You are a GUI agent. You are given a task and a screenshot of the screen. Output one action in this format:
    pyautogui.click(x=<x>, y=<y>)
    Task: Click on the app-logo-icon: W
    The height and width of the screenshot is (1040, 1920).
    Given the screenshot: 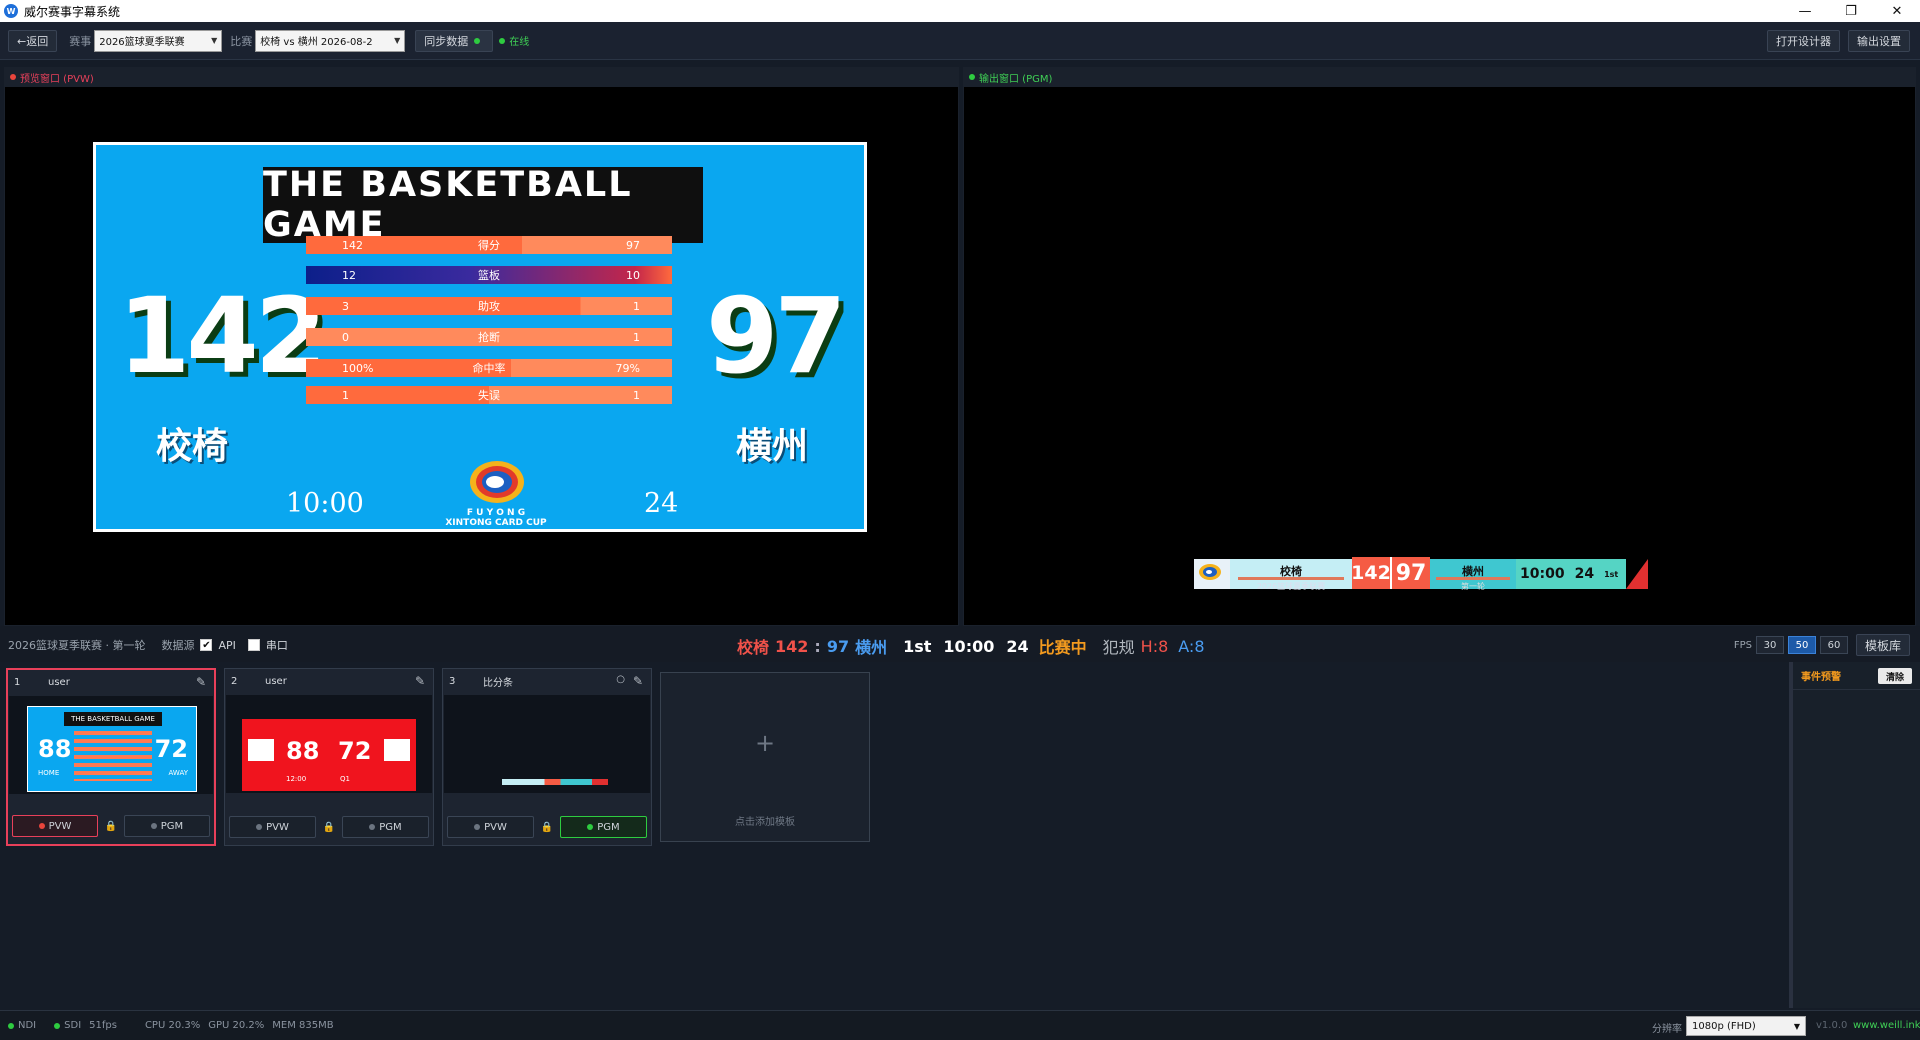 What is the action you would take?
    pyautogui.click(x=11, y=11)
    